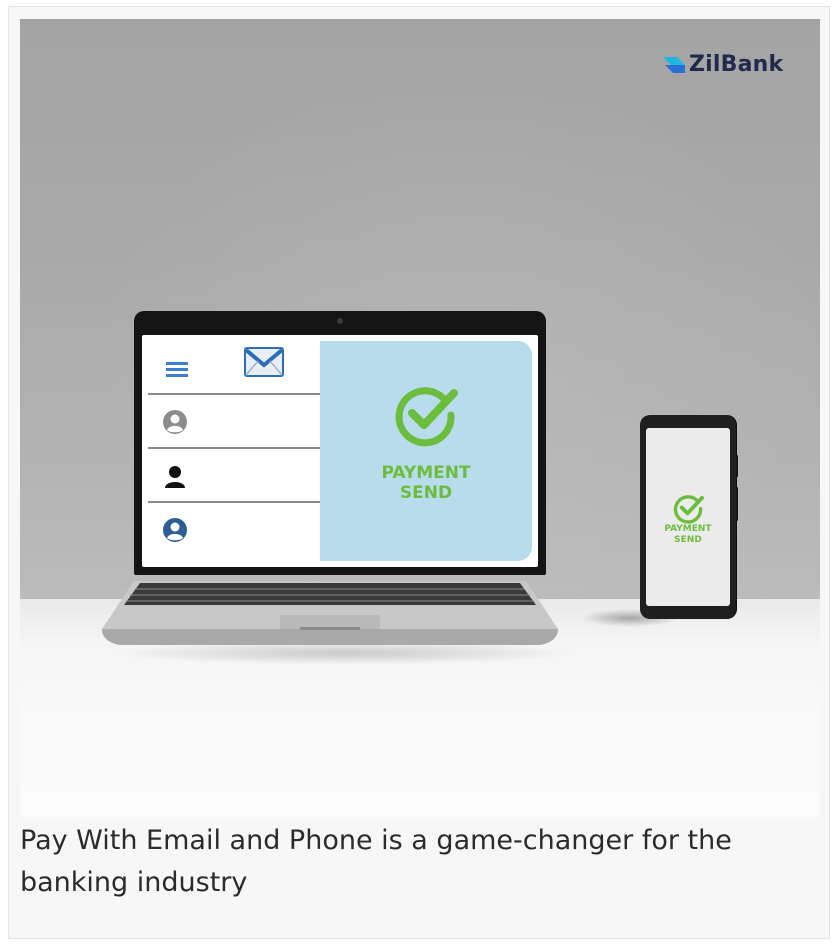  Describe the element at coordinates (177, 369) in the screenshot. I see `hamburger-menu-icon` at that location.